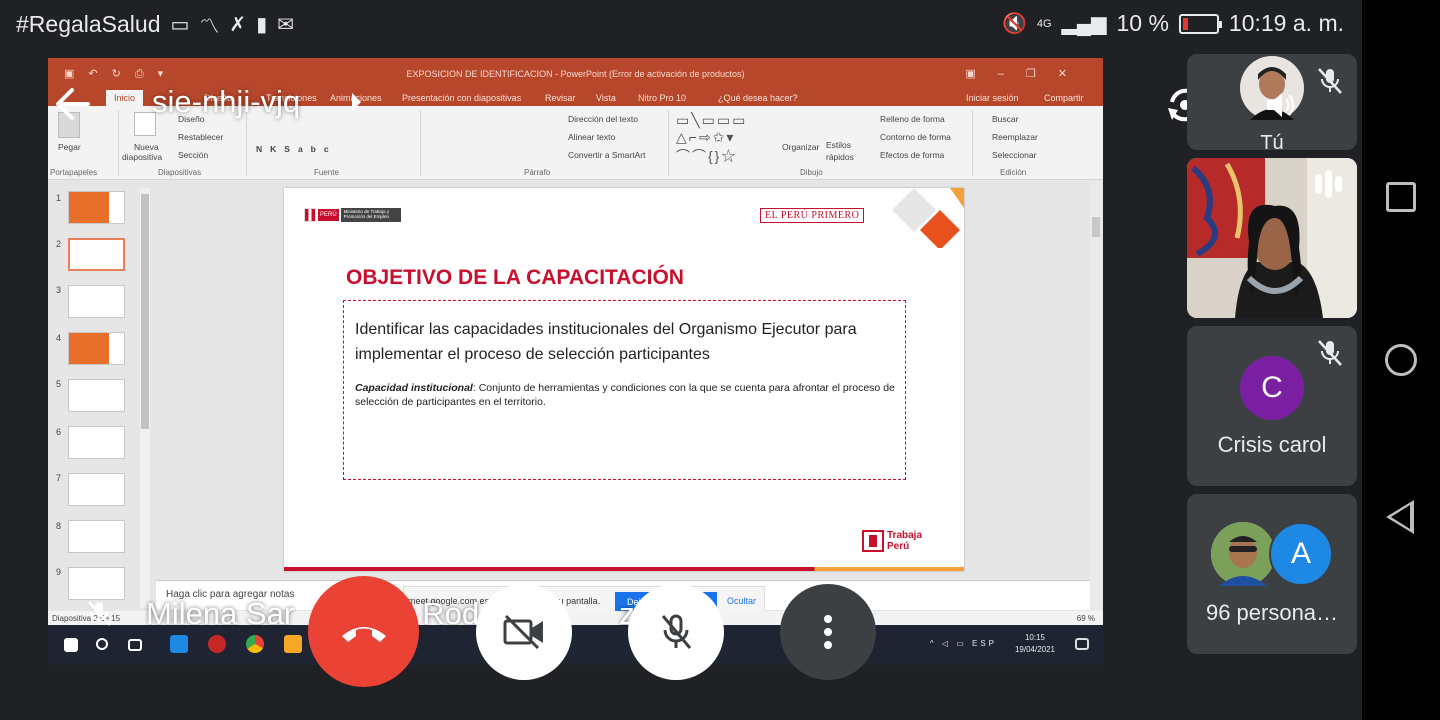  I want to click on taskbar-time: 10:15, so click(1034, 637).